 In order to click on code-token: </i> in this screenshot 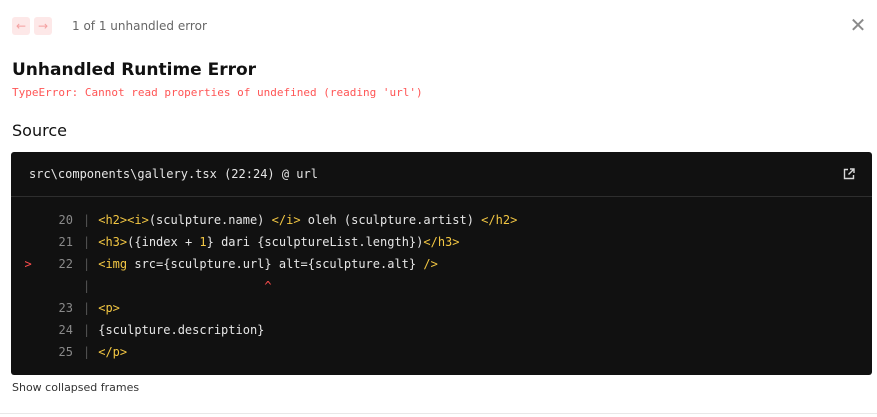, I will do `click(286, 220)`.